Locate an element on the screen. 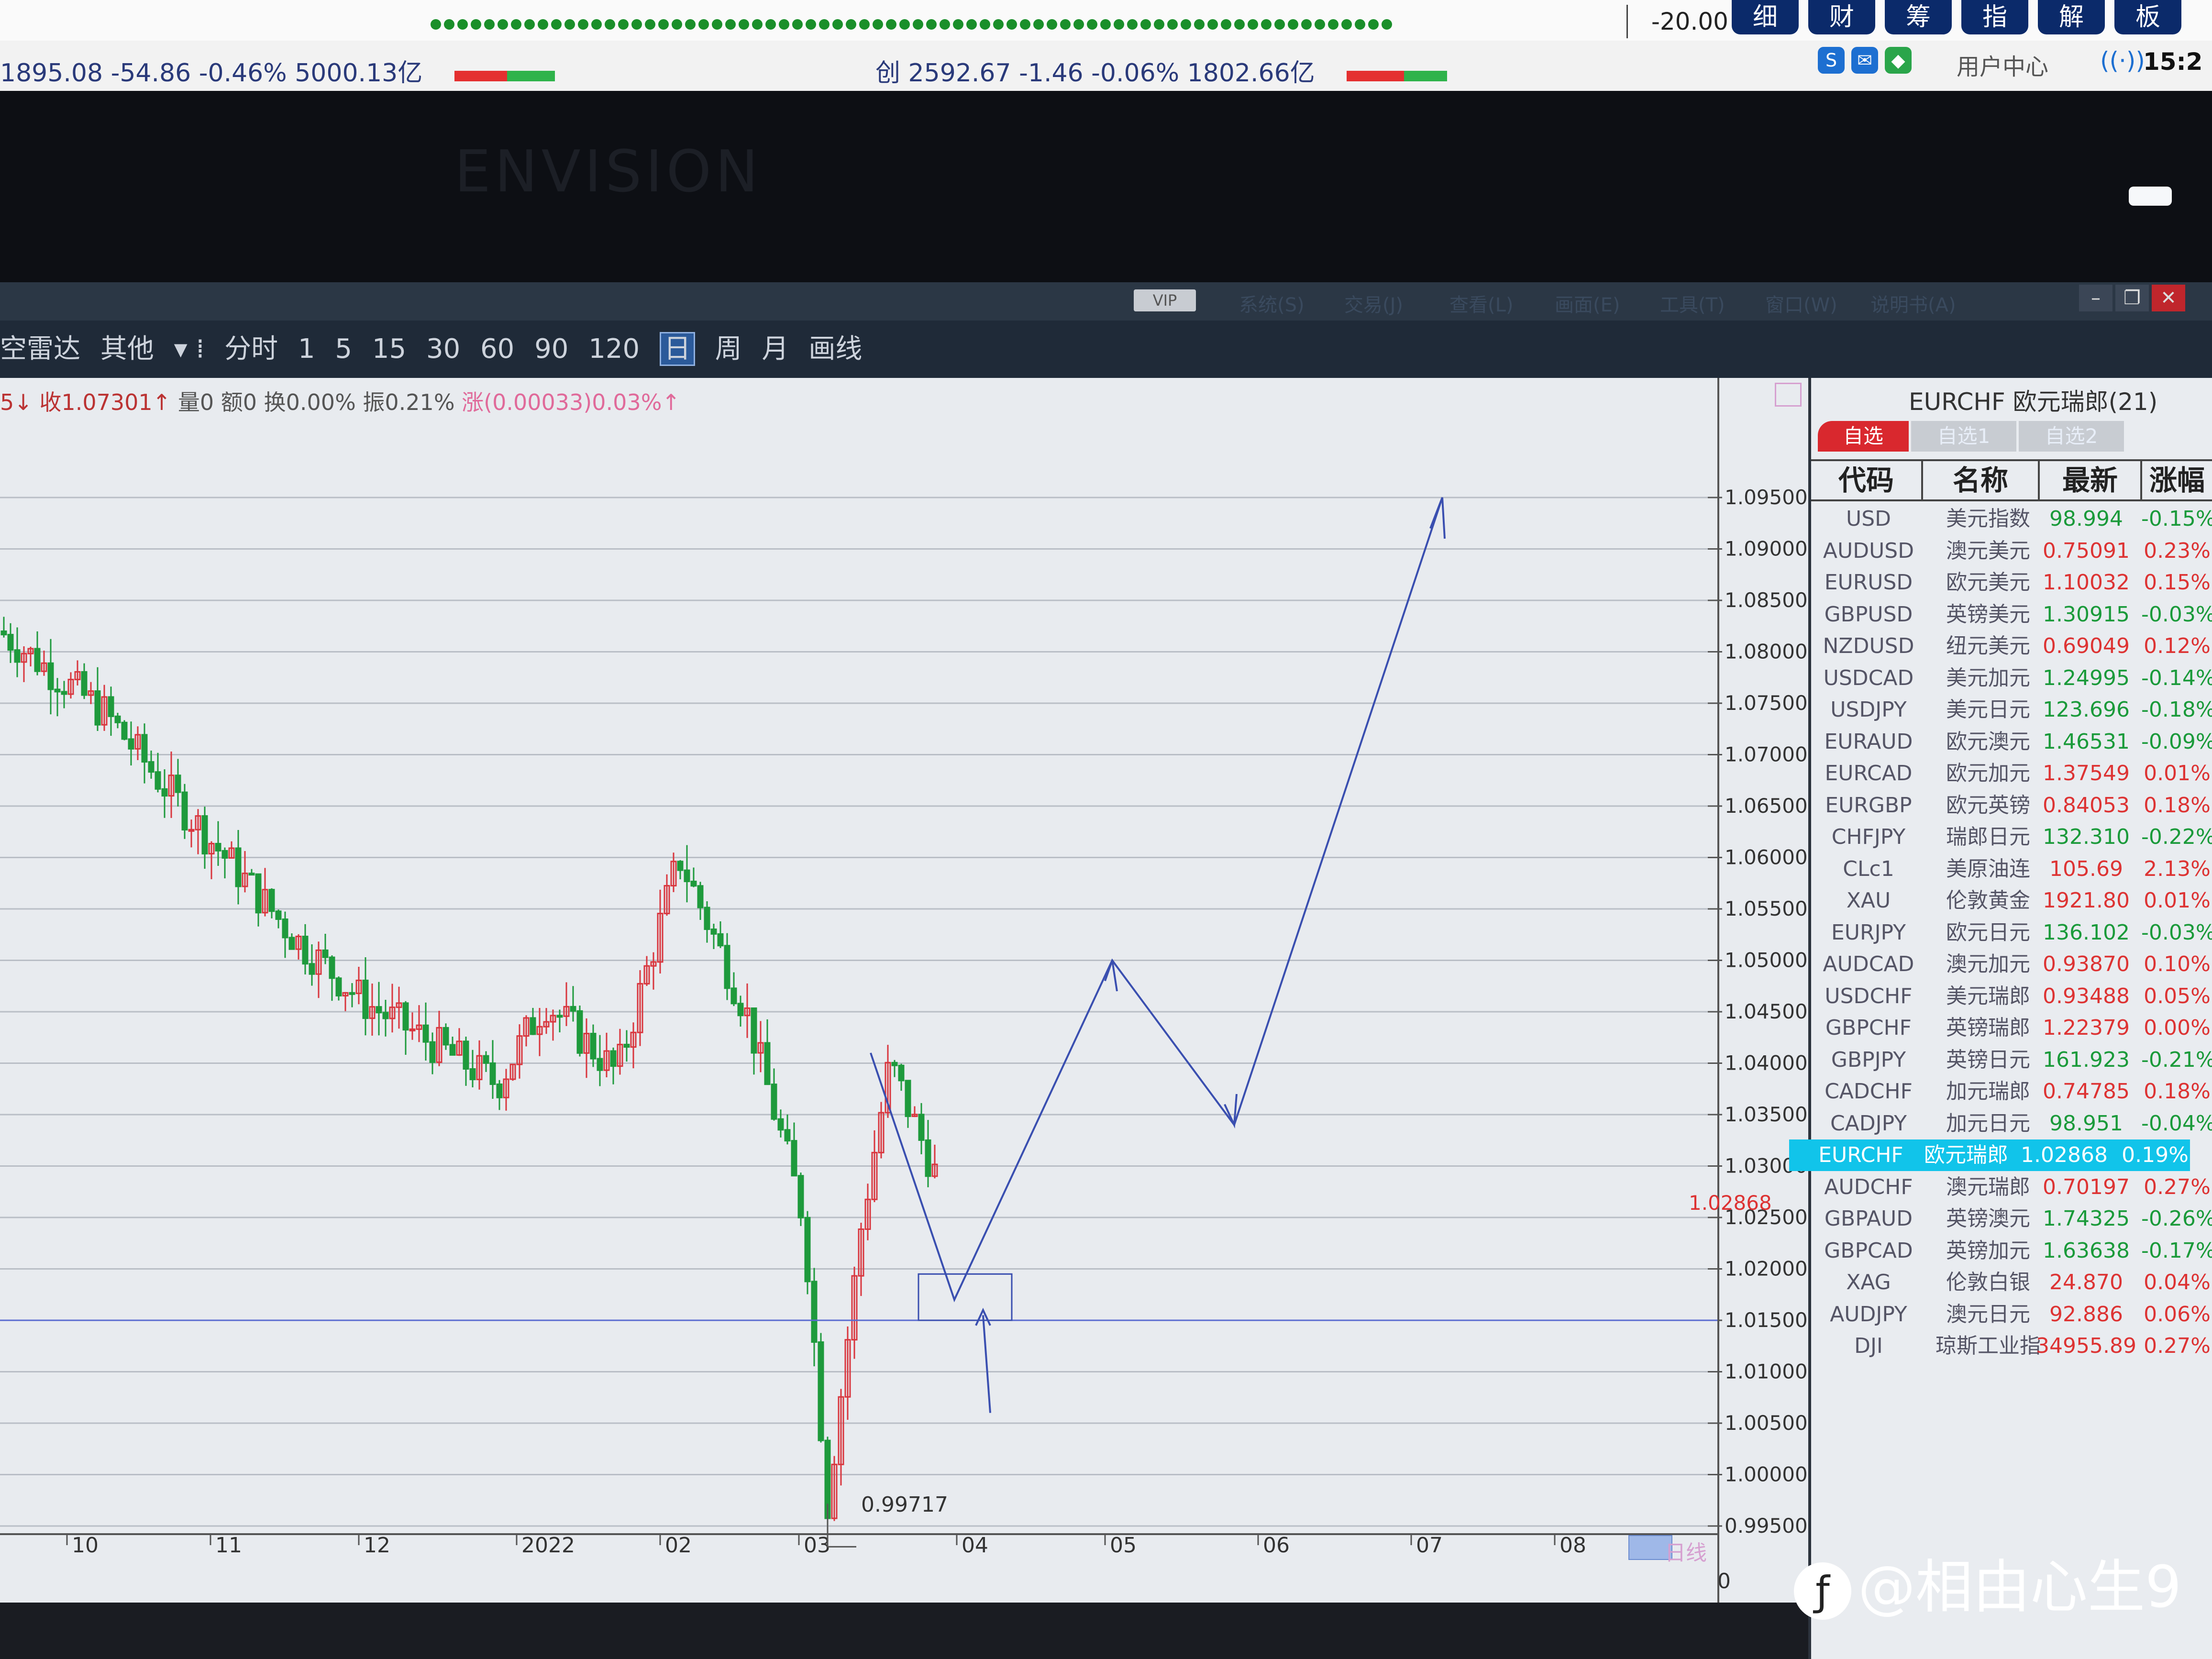  tab-watchlist: 自选 is located at coordinates (1863, 436).